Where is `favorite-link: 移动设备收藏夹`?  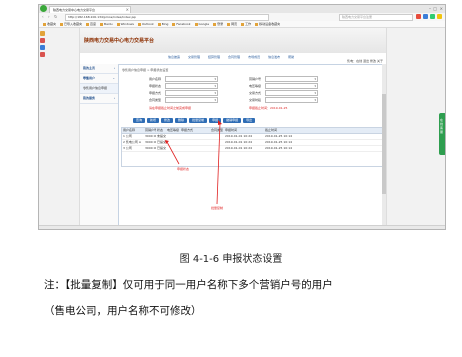 favorite-link: 移动设备收藏夹 is located at coordinates (267, 24).